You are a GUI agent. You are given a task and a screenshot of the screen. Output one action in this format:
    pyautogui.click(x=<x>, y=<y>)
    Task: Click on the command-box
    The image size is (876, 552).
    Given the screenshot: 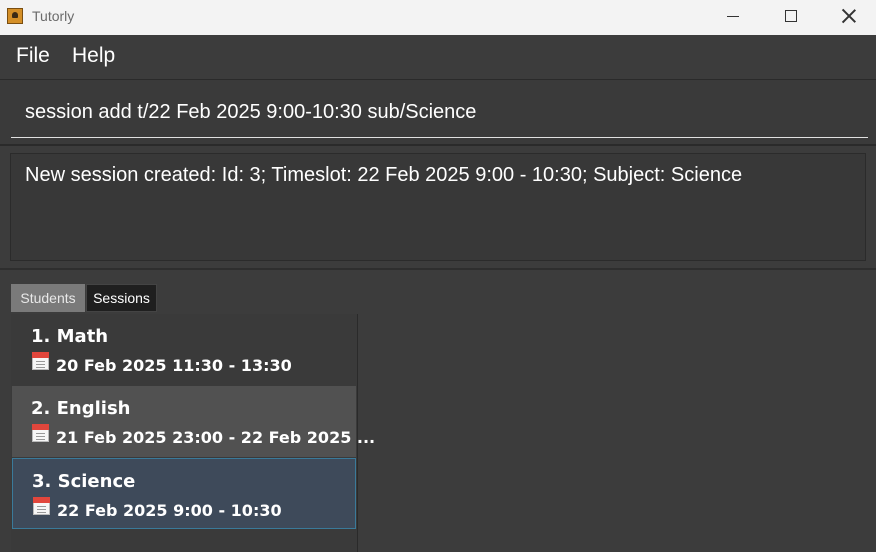 What is the action you would take?
    pyautogui.click(x=438, y=113)
    